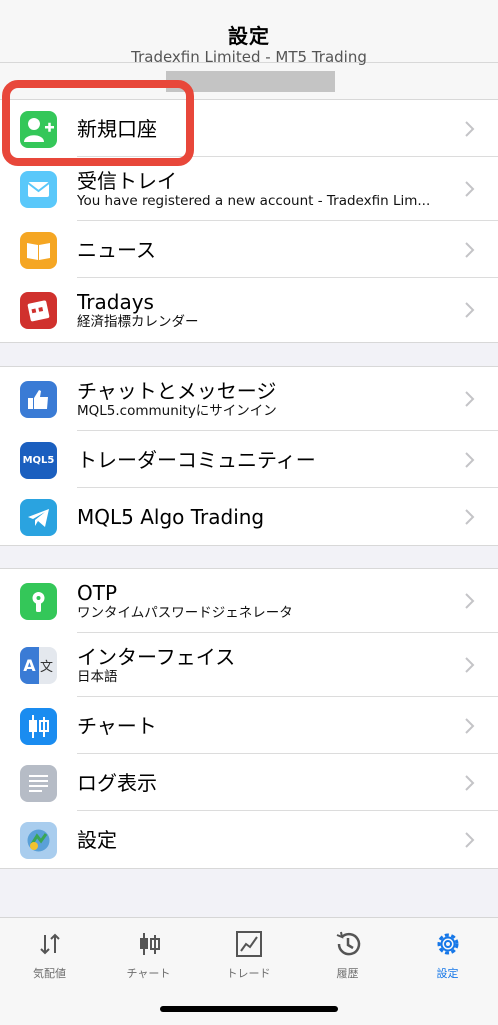  Describe the element at coordinates (249, 249) in the screenshot. I see `row-news: ニュース` at that location.